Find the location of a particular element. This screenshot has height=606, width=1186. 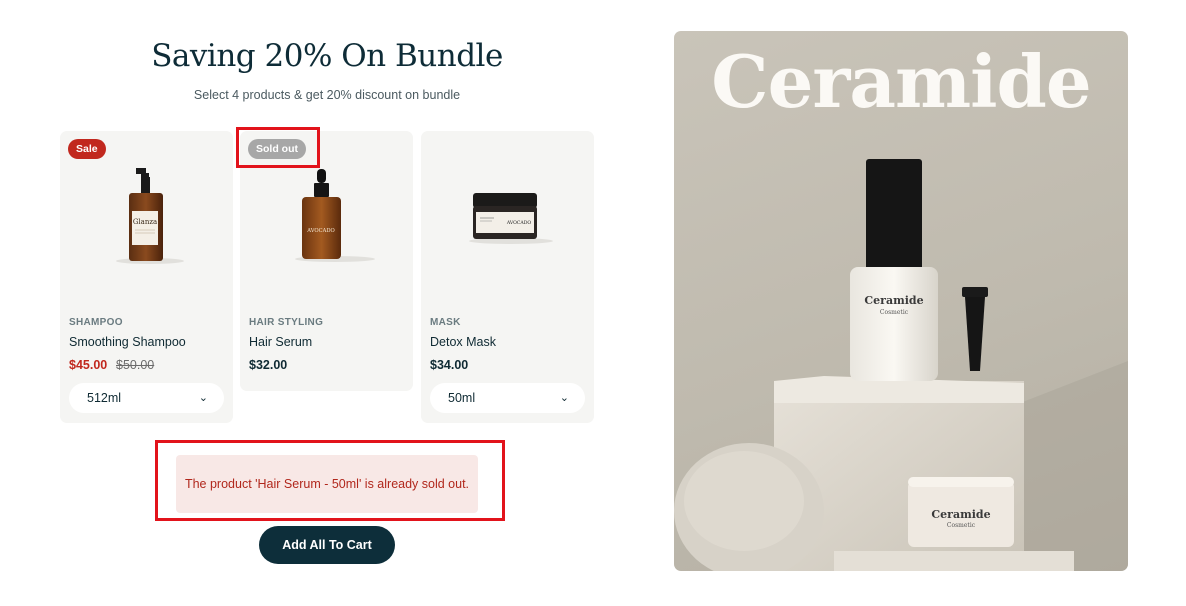

product-category: SHAMPOO is located at coordinates (96, 322).